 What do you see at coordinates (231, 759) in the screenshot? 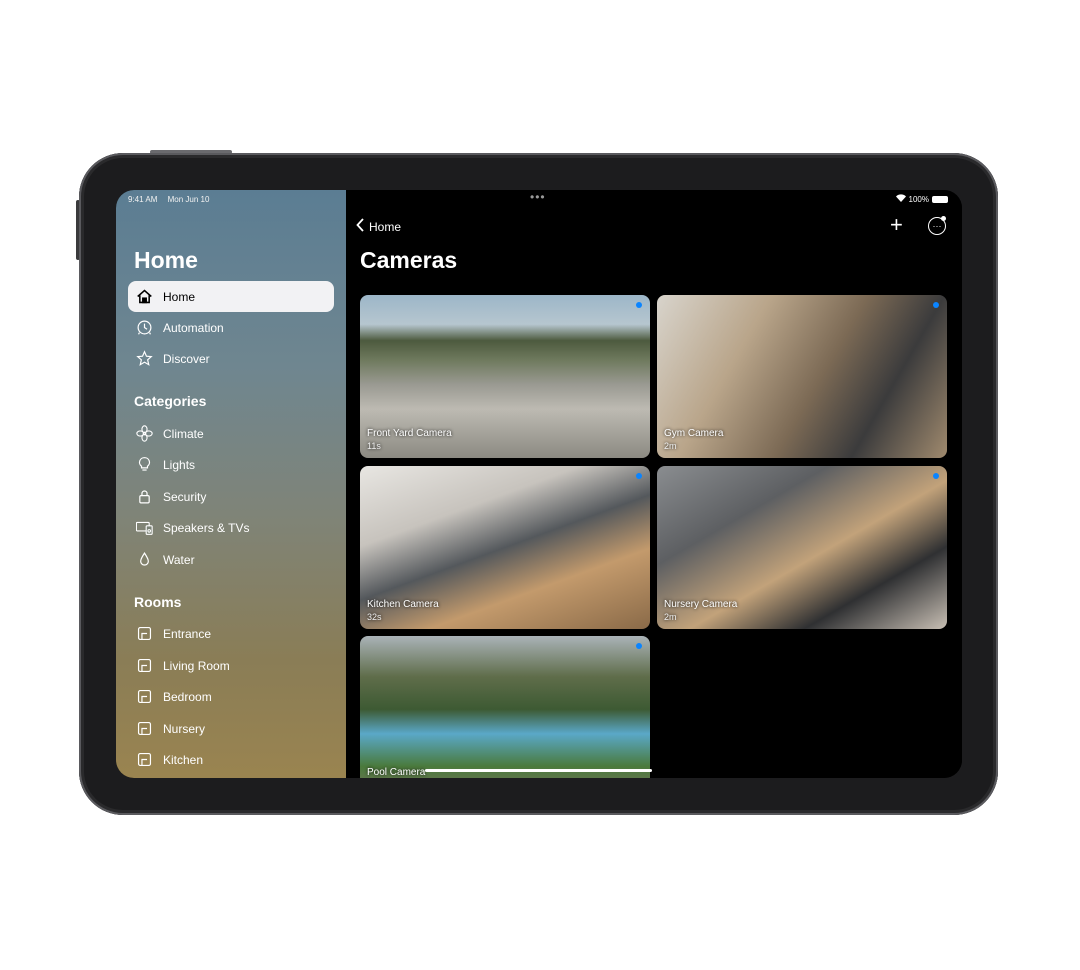
I see `sidebar-item-kitchen: Kitchen` at bounding box center [231, 759].